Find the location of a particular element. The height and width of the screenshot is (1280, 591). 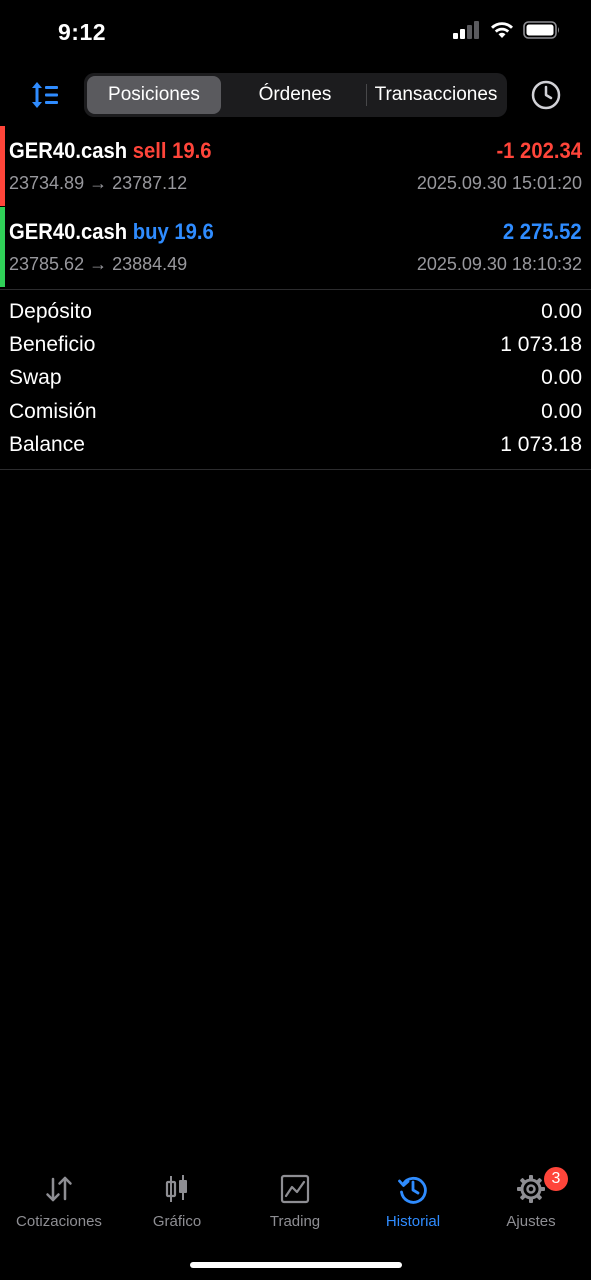

summary-label: Depósito is located at coordinates (50, 311).